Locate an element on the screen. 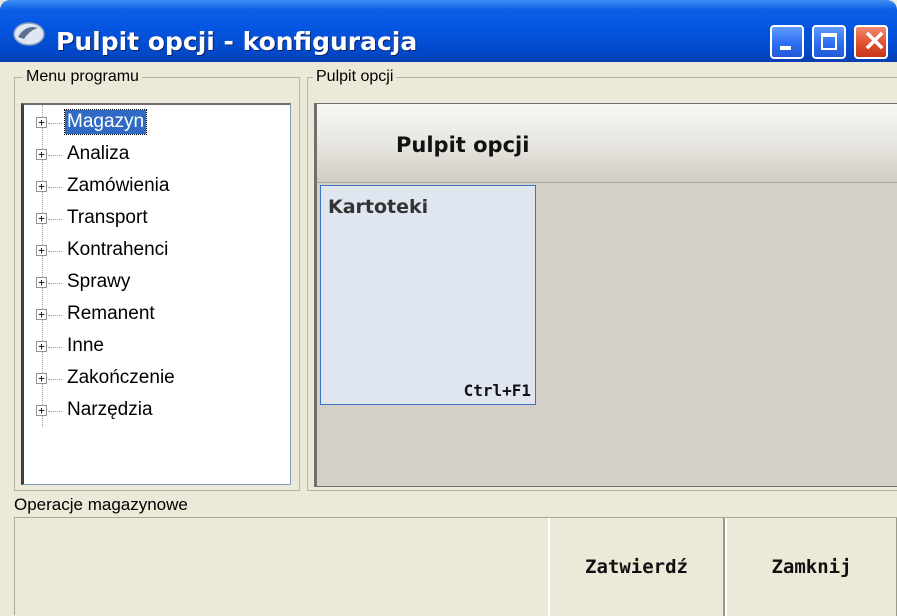 The width and height of the screenshot is (897, 616). tree-item-label: Zamówienia is located at coordinates (118, 186).